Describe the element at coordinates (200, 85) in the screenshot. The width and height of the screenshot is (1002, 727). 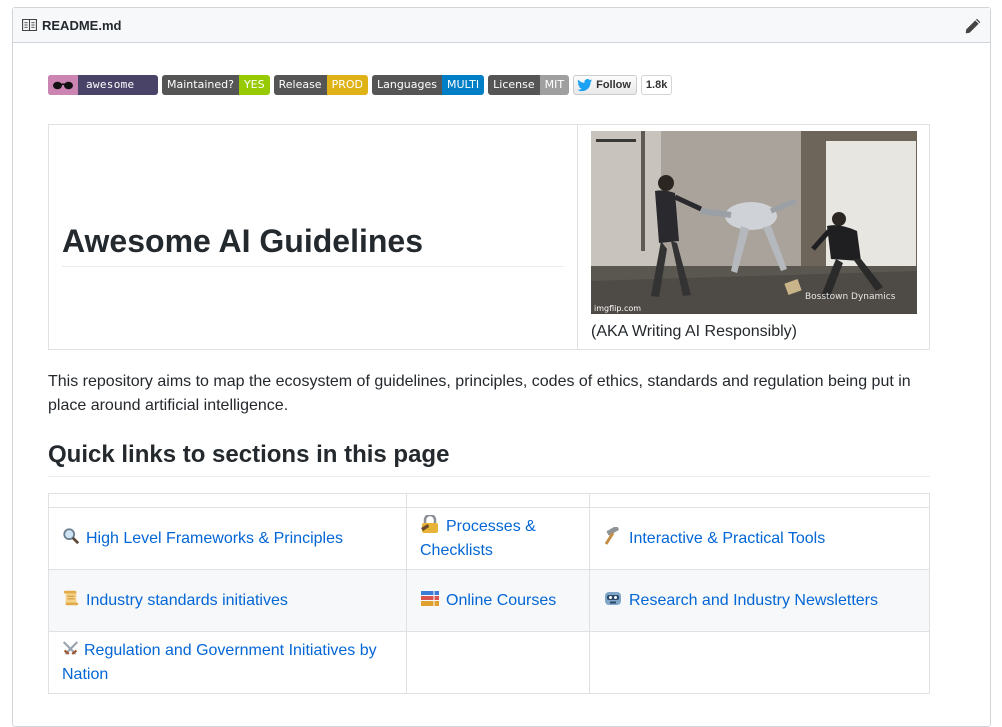
I see `badge-label: Maintained?` at that location.